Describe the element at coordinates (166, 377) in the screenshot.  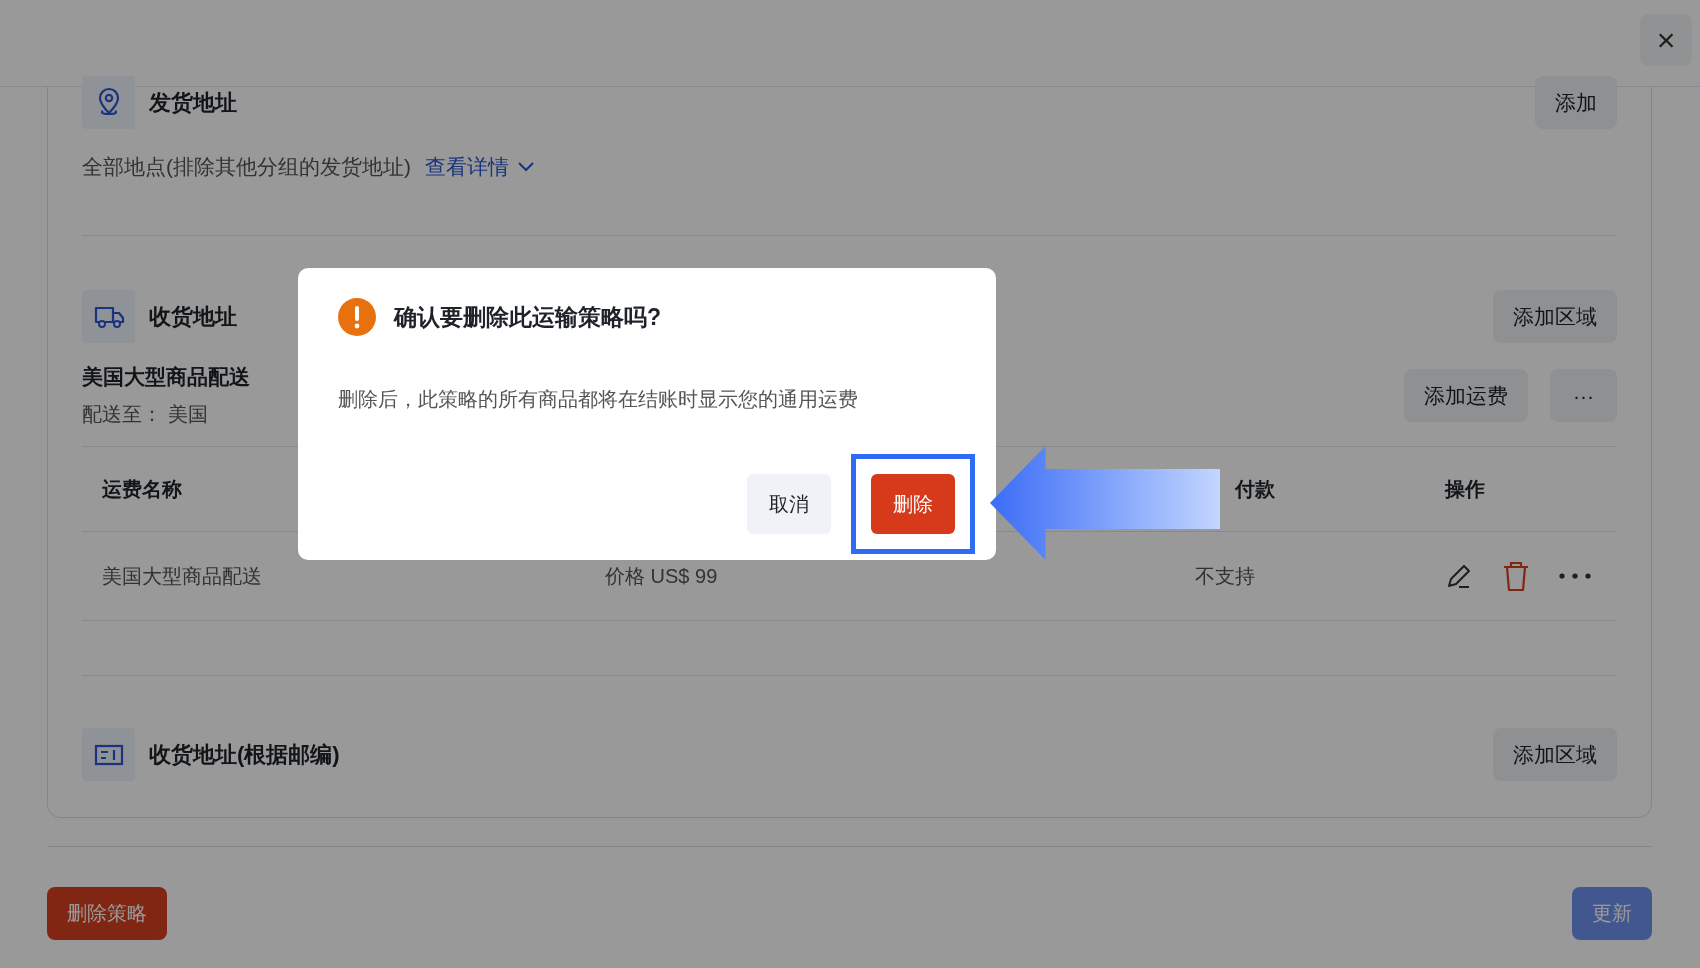
I see `zone-name: 美国大型商品配送` at that location.